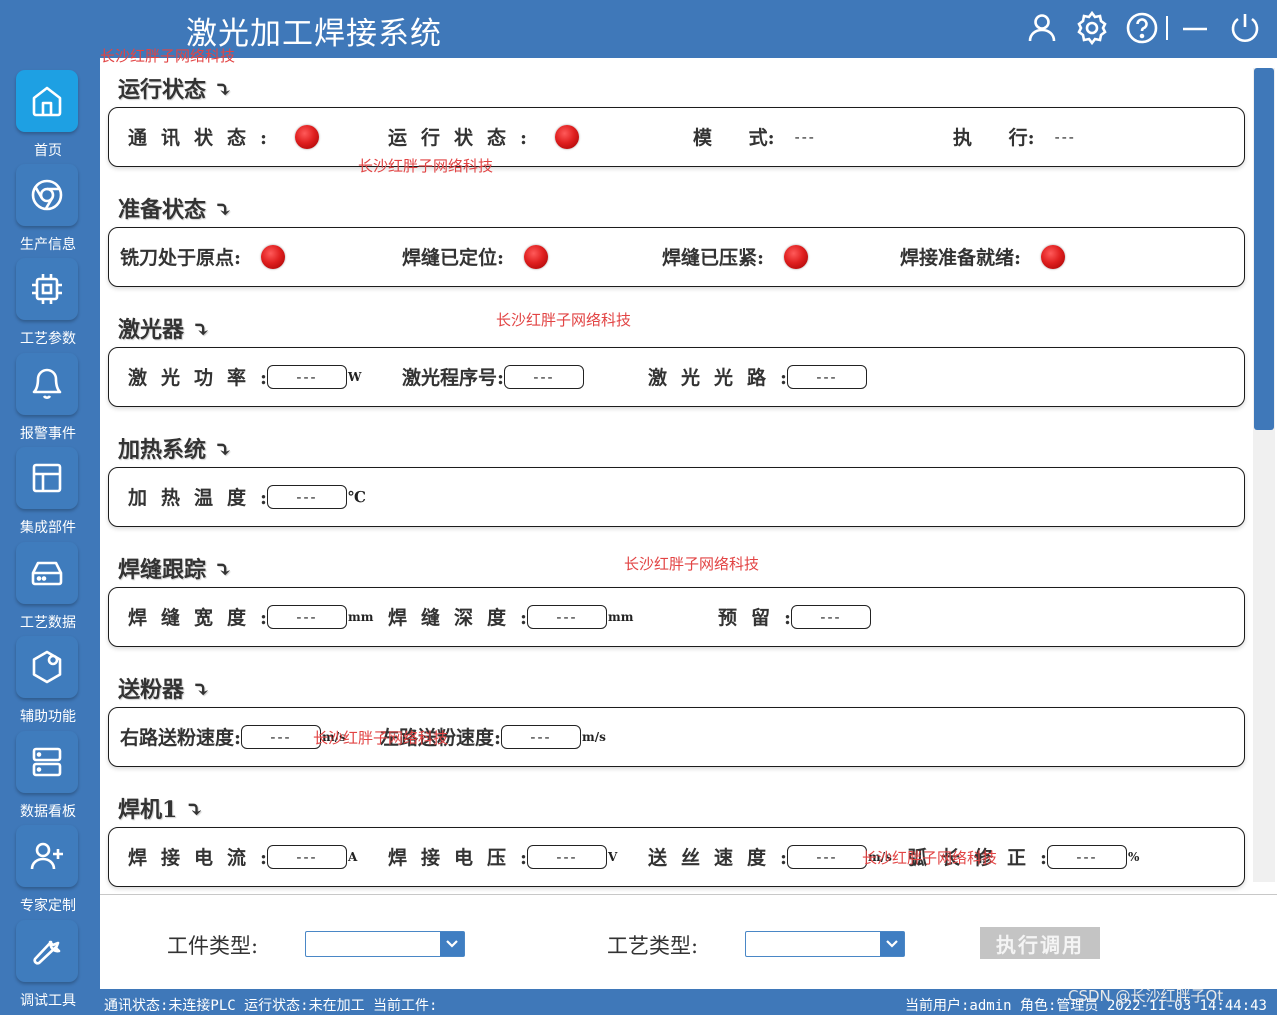  I want to click on seam-reserve-field: 预留: ---, so click(794, 616).